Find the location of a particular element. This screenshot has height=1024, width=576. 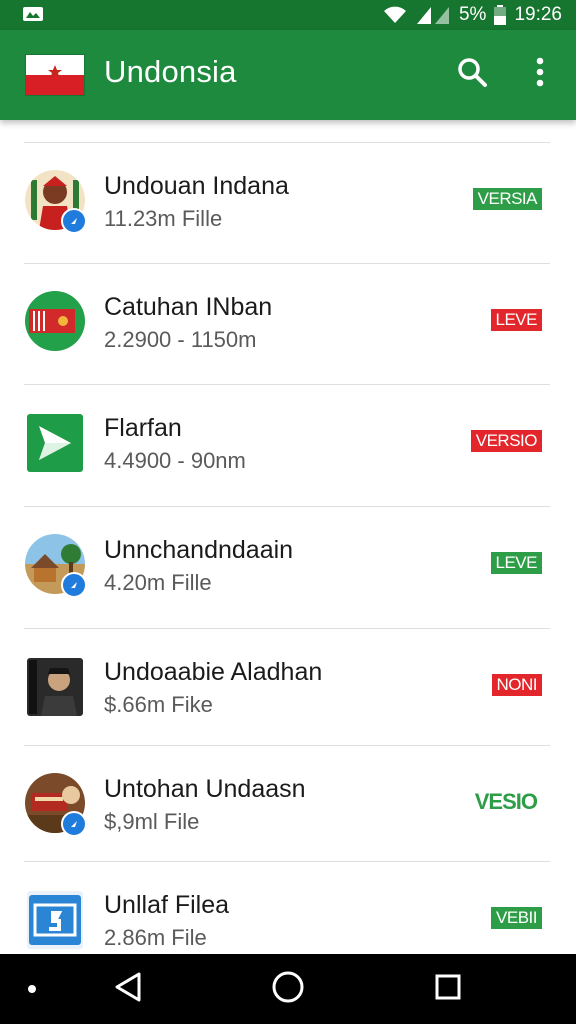

more-options-button is located at coordinates (540, 74).